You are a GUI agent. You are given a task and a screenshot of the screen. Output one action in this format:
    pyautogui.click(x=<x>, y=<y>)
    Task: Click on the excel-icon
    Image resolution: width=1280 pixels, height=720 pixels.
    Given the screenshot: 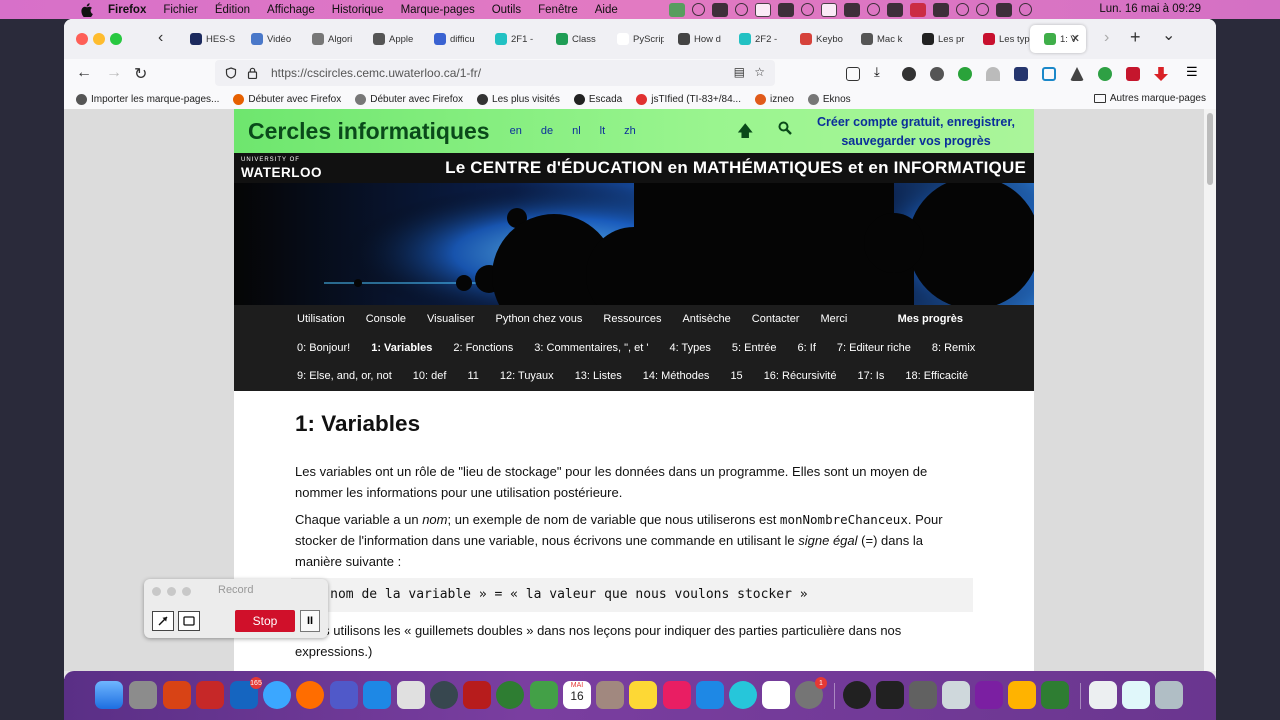 What is the action you would take?
    pyautogui.click(x=1055, y=695)
    